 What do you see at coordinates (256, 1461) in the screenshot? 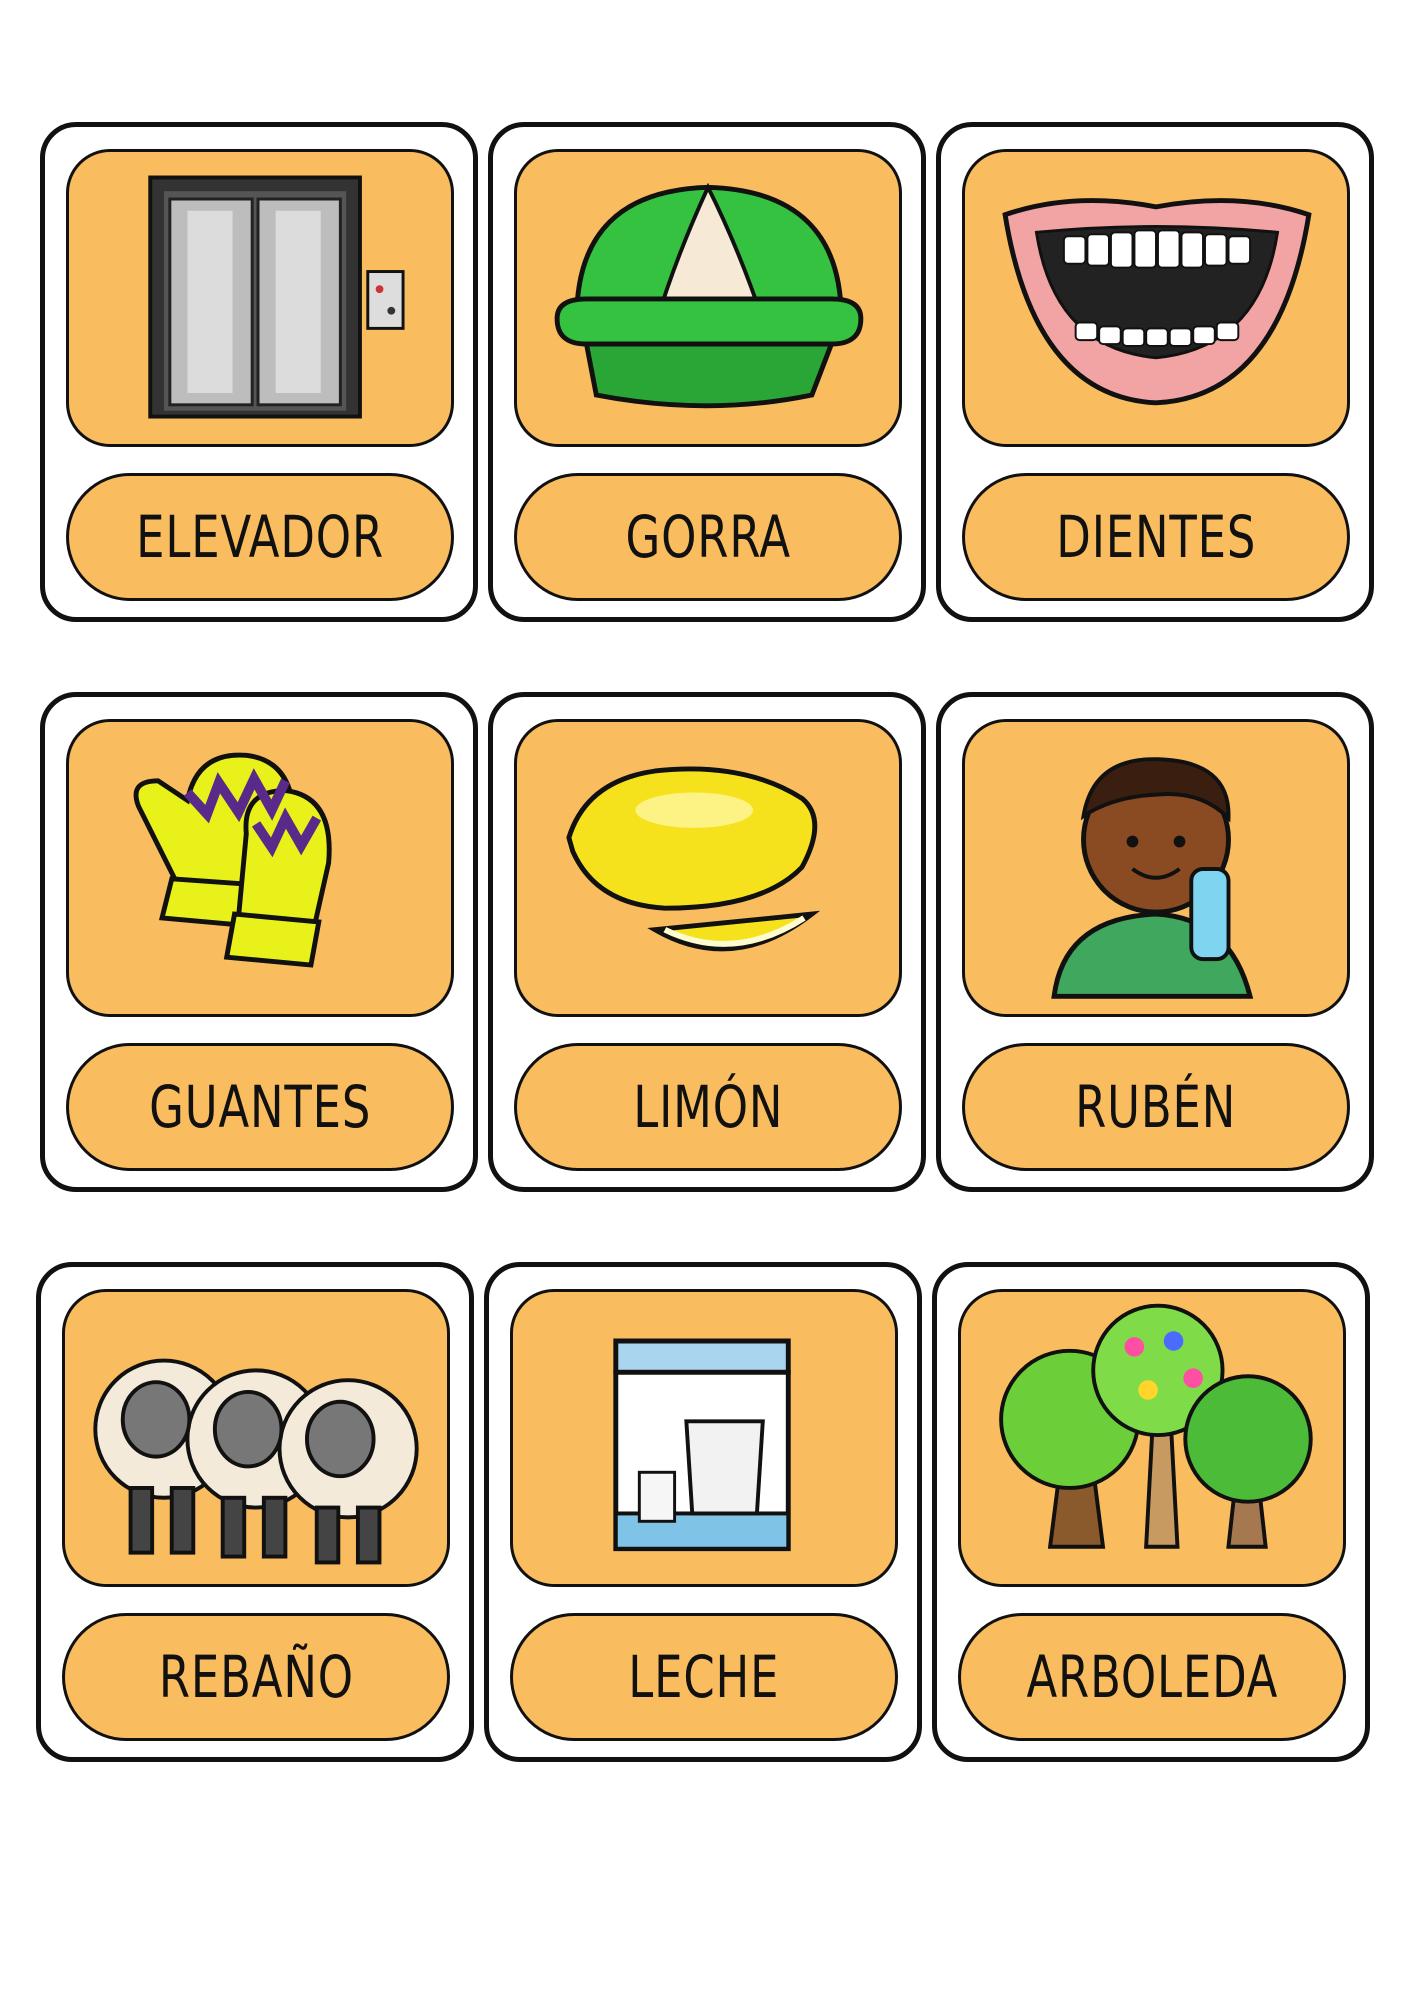
I see `sheep-flock-icon` at bounding box center [256, 1461].